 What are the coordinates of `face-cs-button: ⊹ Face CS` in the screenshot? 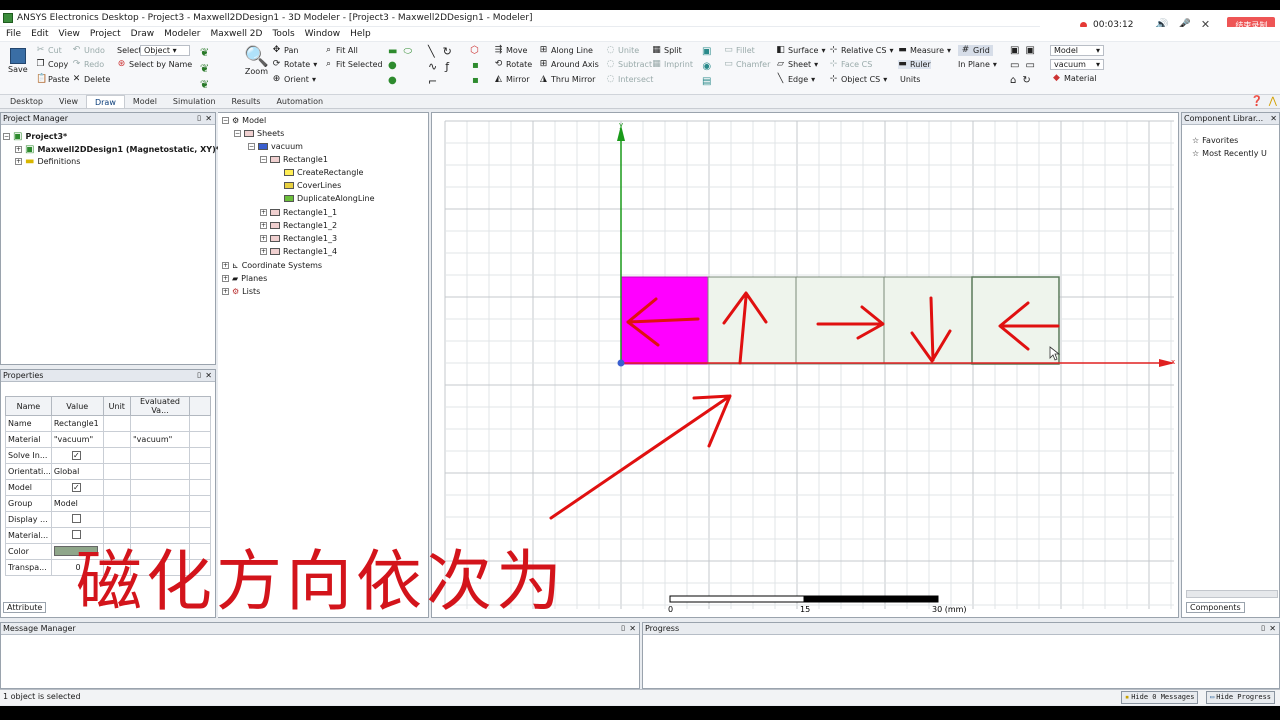 It's located at (851, 65).